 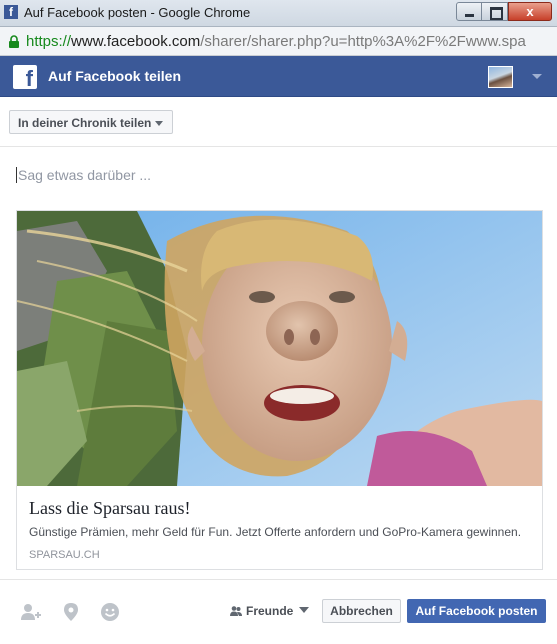 I want to click on window-title: Auf Facebook posten - Google Chrome, so click(x=137, y=12).